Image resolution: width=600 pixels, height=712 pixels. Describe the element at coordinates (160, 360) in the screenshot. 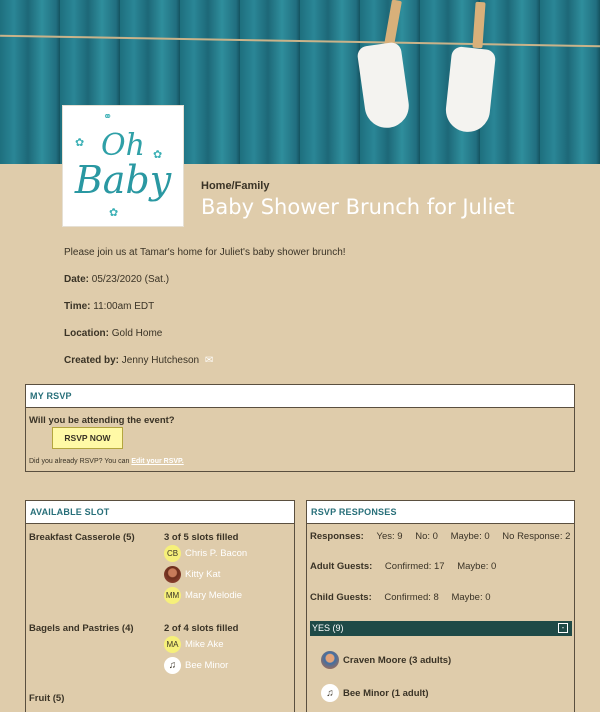

I see `creator-value: Jenny Hutcheson` at that location.